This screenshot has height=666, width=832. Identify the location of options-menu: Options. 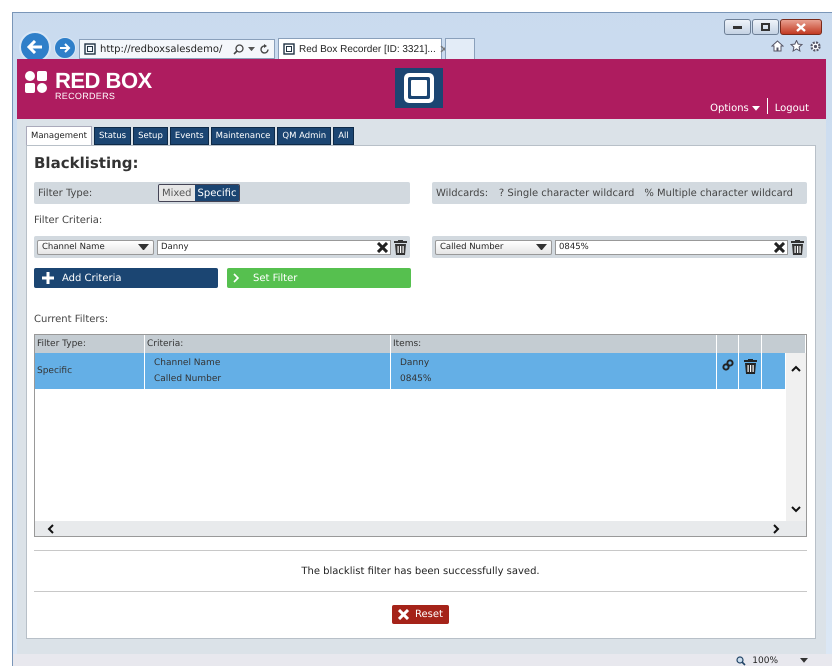
(735, 108).